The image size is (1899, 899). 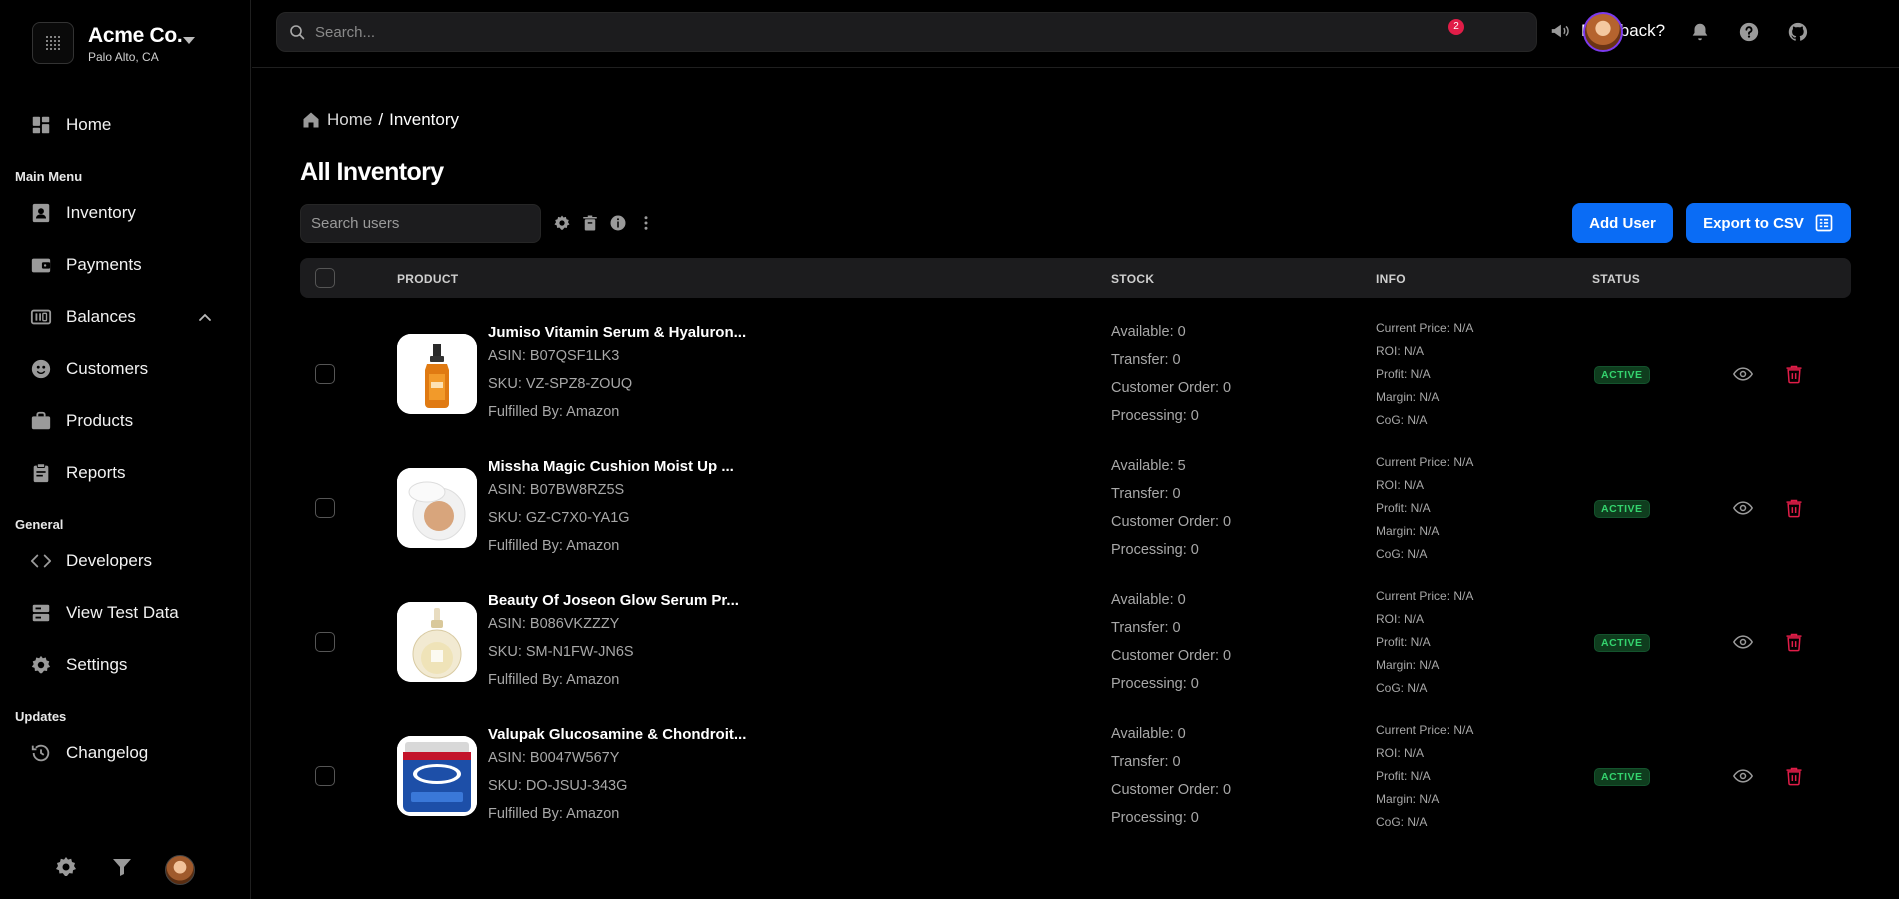 I want to click on trash-icon, so click(x=590, y=223).